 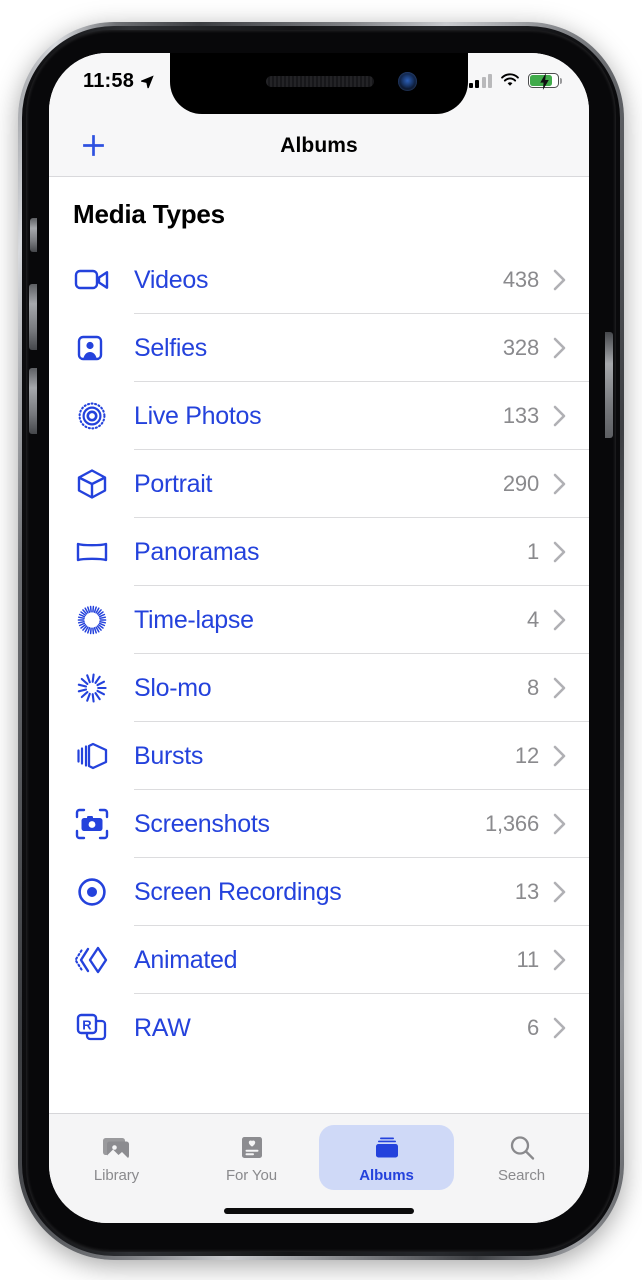 I want to click on list-item: Portrait 290, so click(x=319, y=484).